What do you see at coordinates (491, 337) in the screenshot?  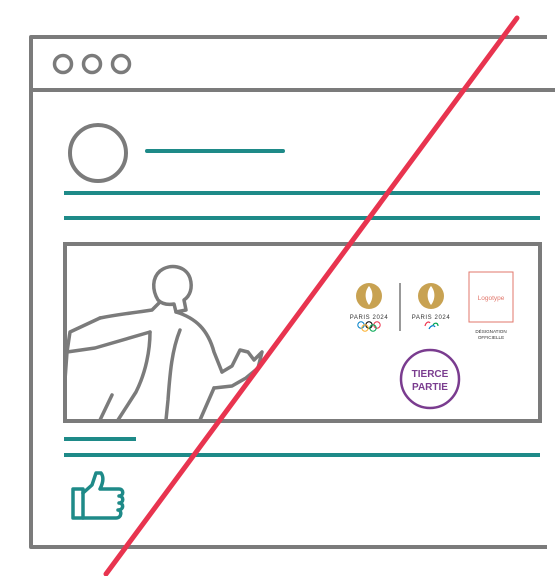 I see `designation-line-2: OFFICIELLE` at bounding box center [491, 337].